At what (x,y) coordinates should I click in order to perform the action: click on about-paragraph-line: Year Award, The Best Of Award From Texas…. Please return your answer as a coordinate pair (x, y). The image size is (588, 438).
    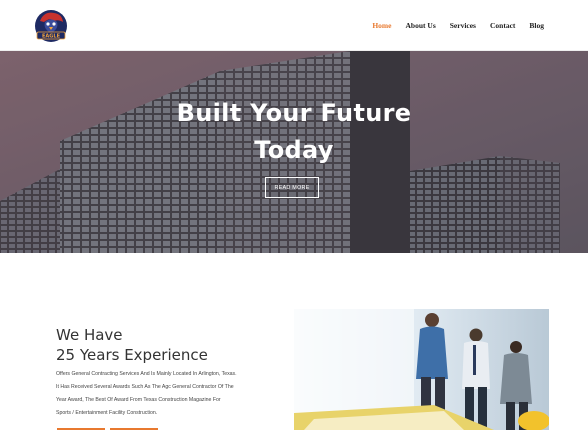
    Looking at the image, I should click on (138, 400).